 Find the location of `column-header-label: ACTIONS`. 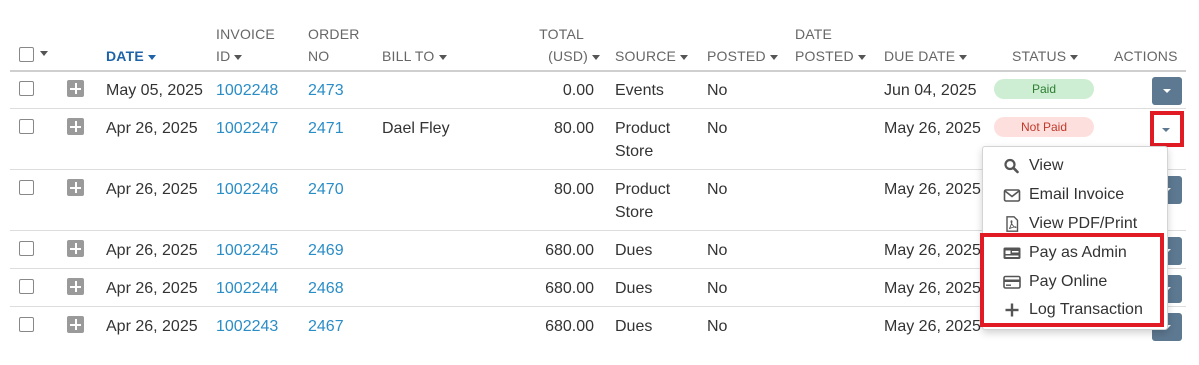

column-header-label: ACTIONS is located at coordinates (1146, 56).